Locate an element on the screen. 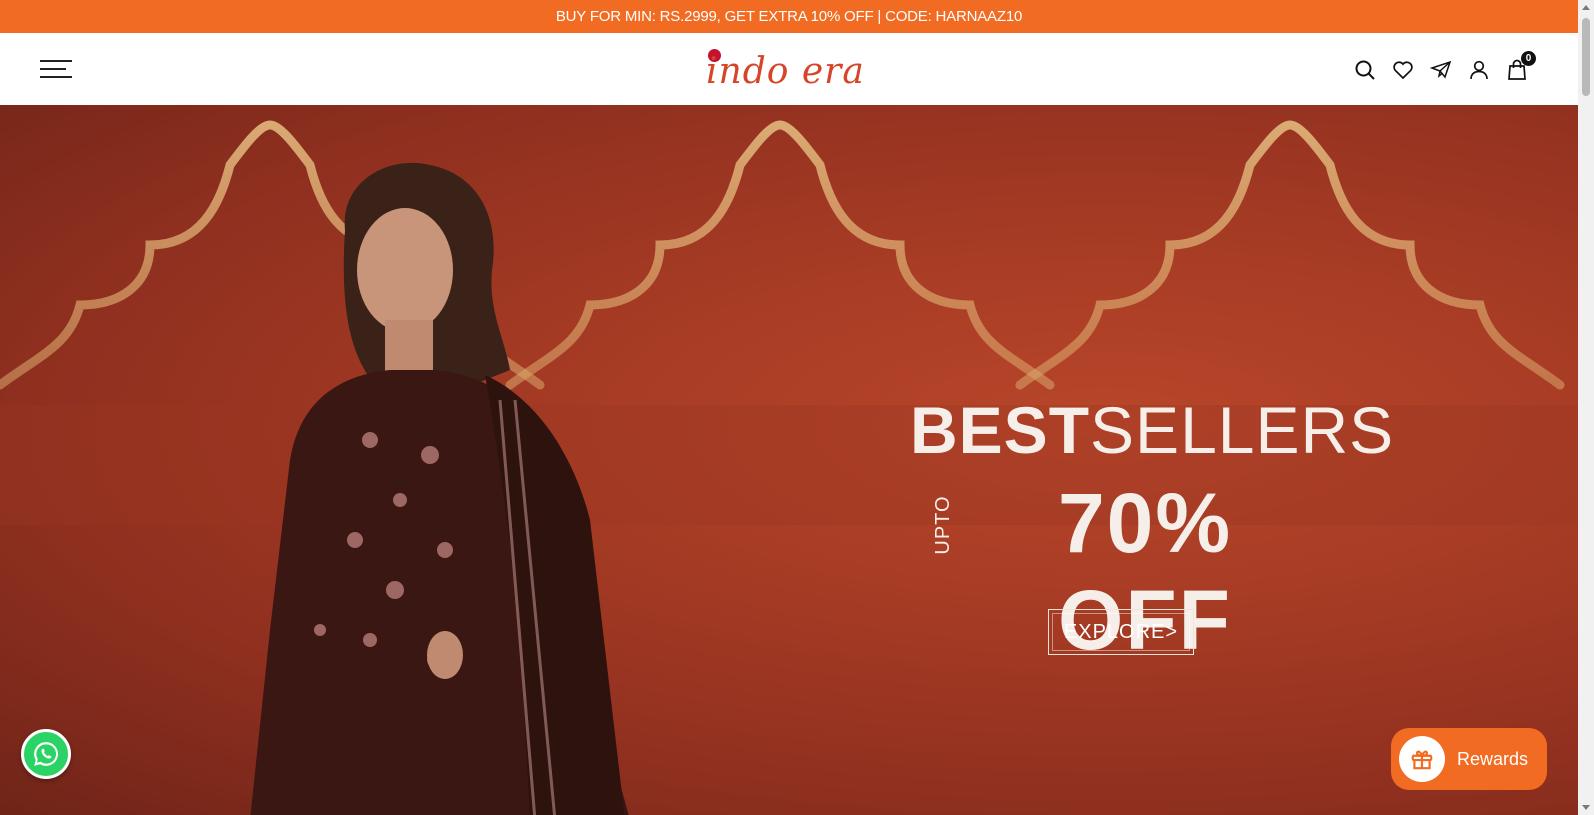 This screenshot has width=1594, height=815. promo-discount-row: UPTO 70% OFF is located at coordinates (1120, 571).